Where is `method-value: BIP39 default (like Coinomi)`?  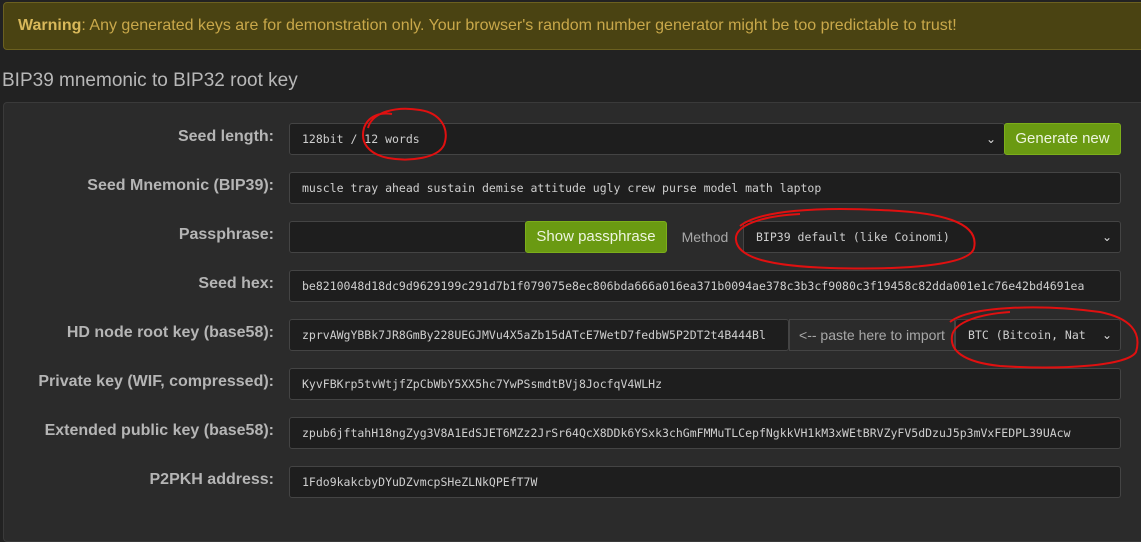 method-value: BIP39 default (like Coinomi) is located at coordinates (853, 237).